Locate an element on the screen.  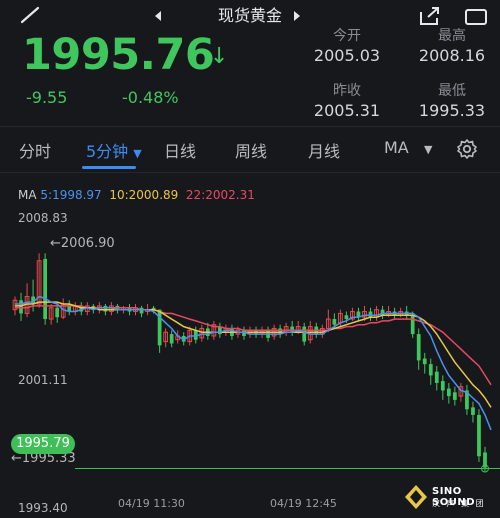
tab-monthly: 月线 is located at coordinates (324, 150).